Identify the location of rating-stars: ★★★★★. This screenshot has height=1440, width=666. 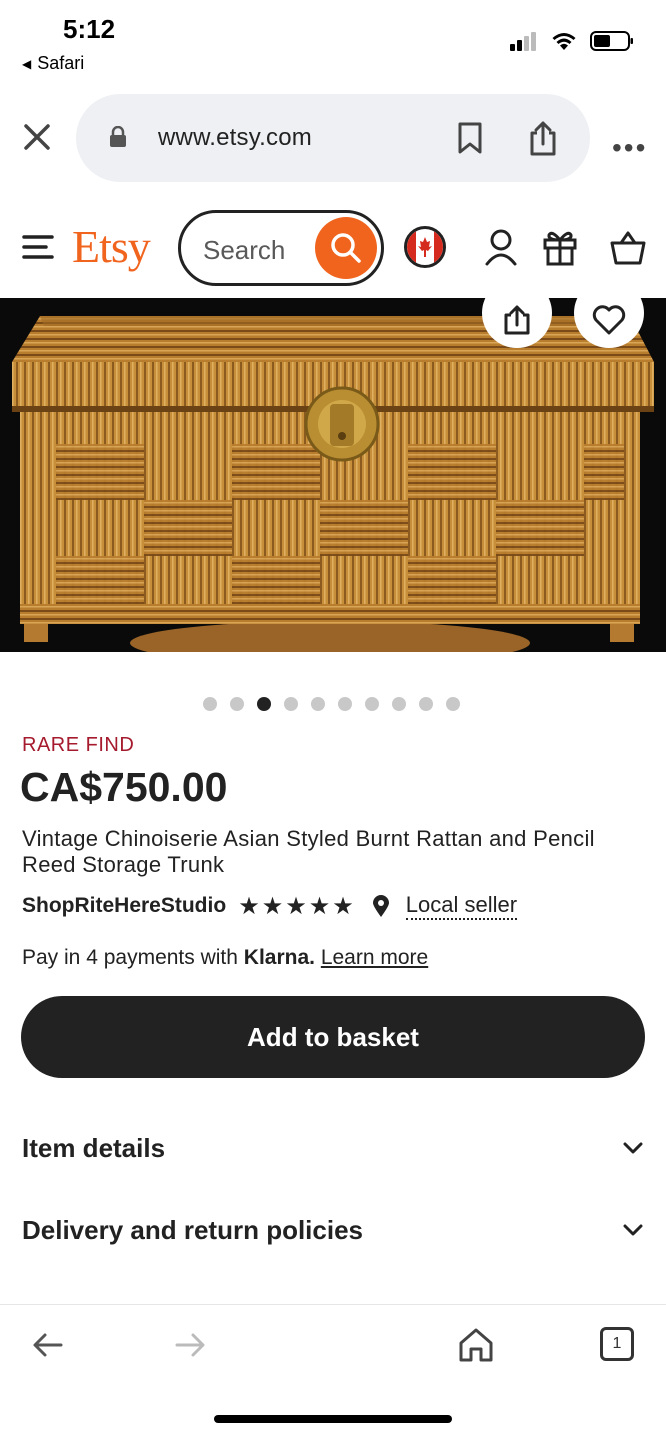
(297, 906).